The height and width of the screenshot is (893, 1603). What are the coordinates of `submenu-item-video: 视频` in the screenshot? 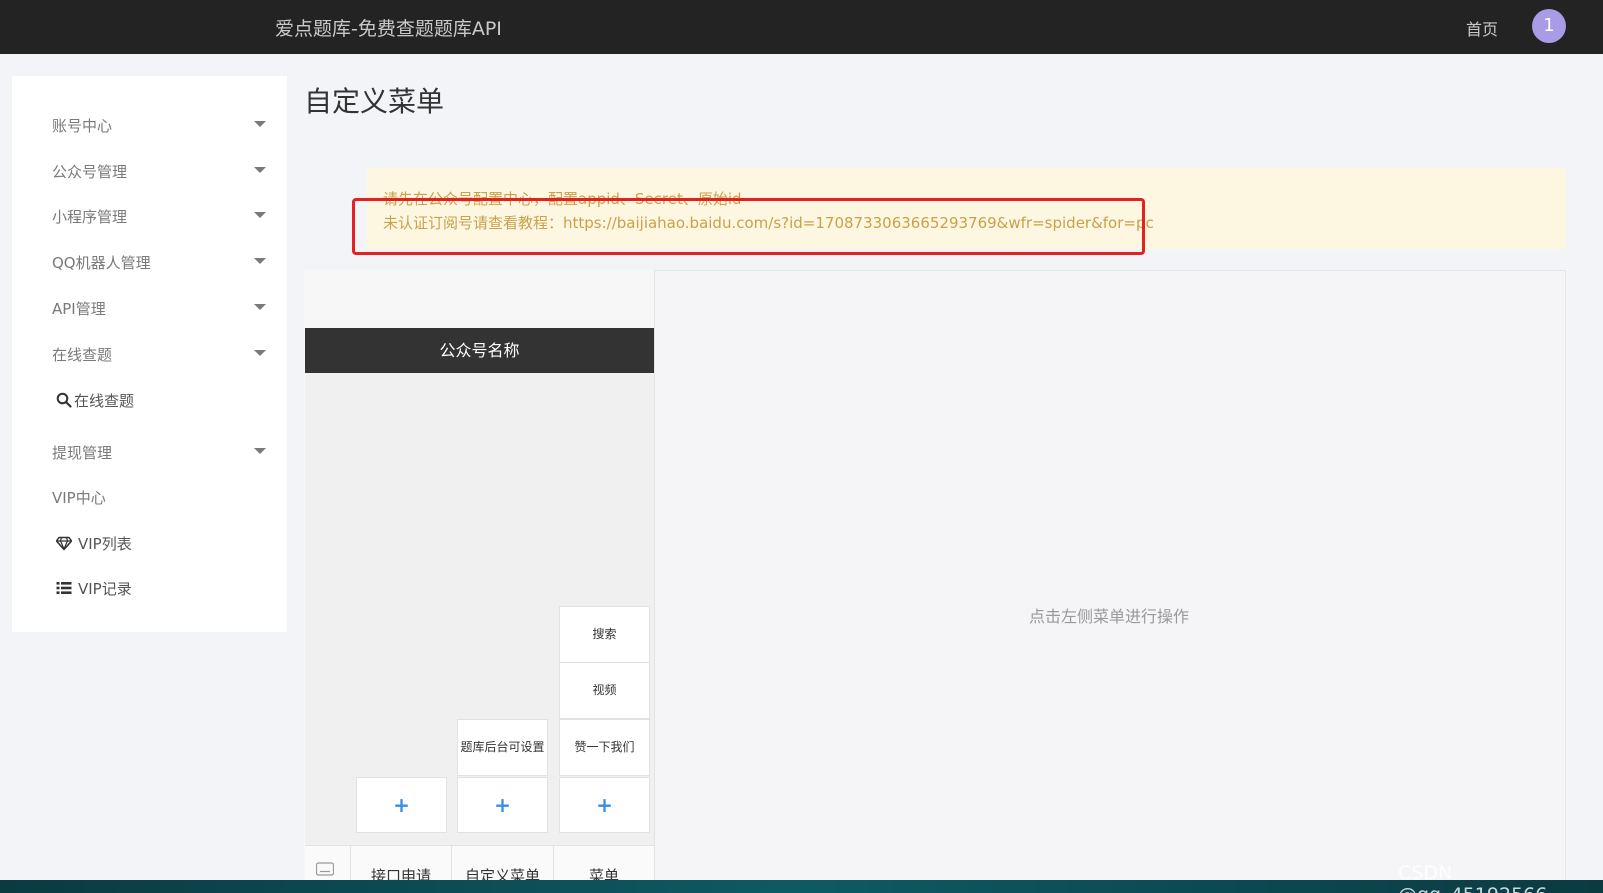 It's located at (604, 690).